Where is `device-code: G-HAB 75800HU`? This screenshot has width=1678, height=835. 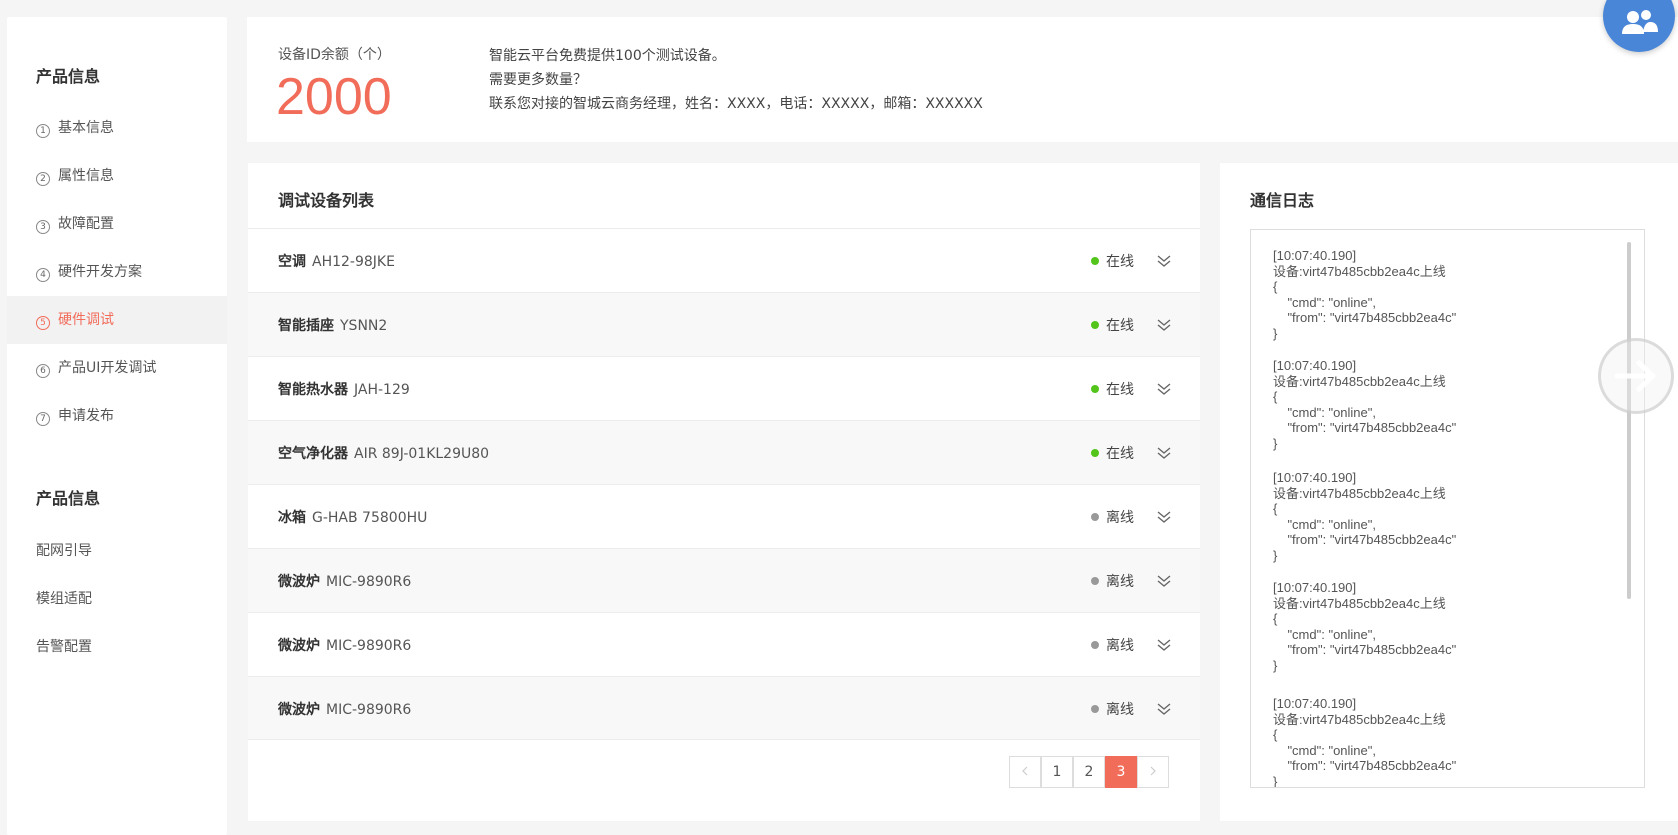 device-code: G-HAB 75800HU is located at coordinates (370, 518).